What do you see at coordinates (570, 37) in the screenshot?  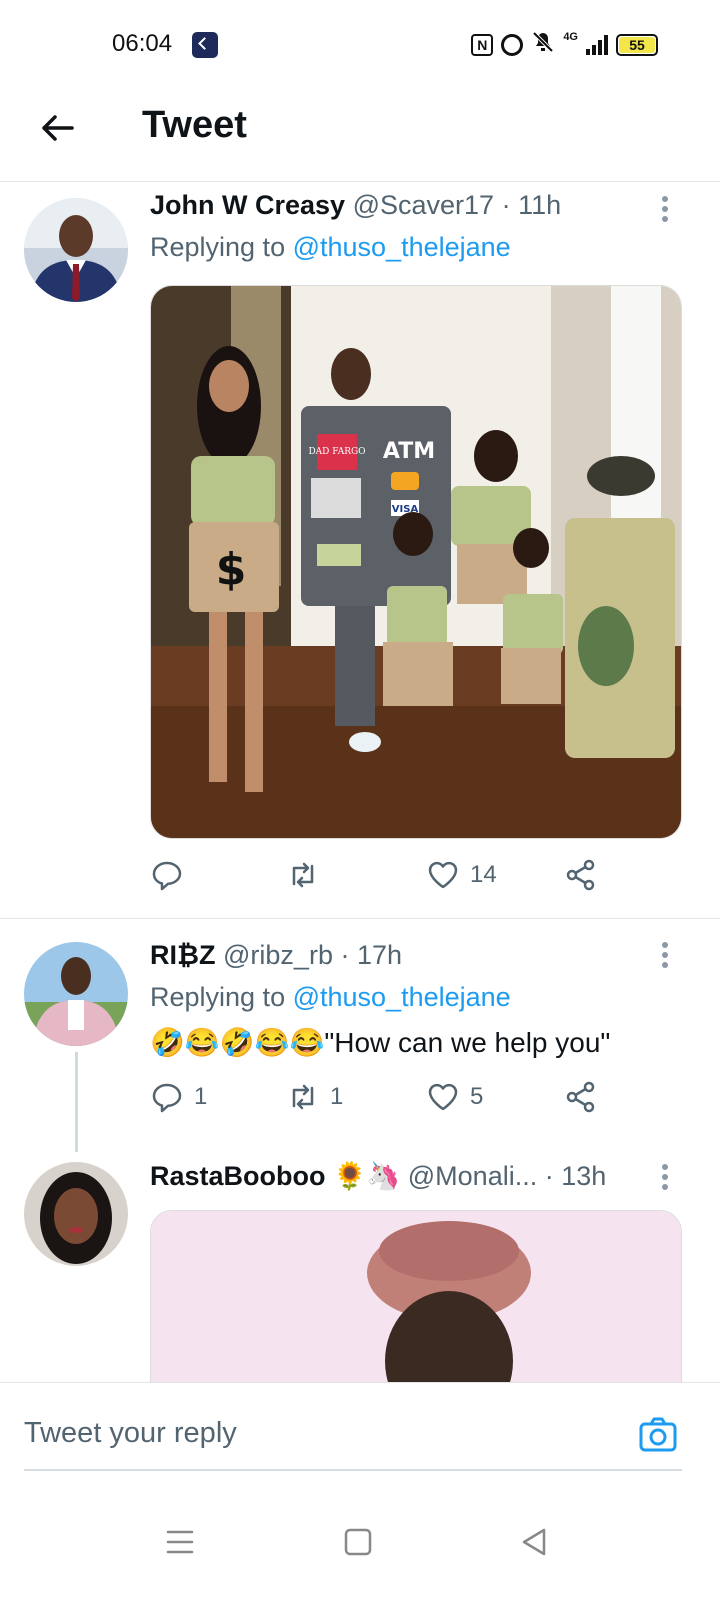 I see `network-type: 4G` at bounding box center [570, 37].